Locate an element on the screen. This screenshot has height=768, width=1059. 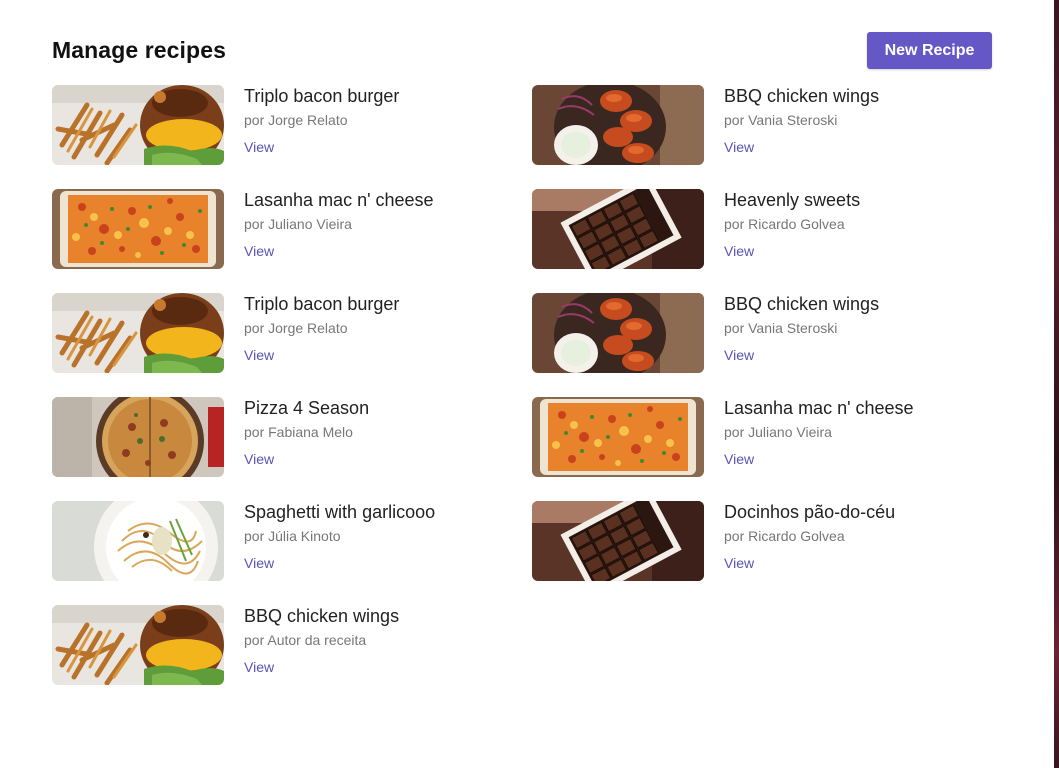
recipe-title: Pizza 4 Season is located at coordinates (307, 408).